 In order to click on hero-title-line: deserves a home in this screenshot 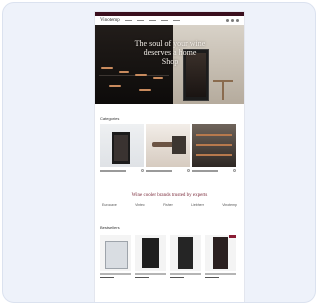, I will do `click(170, 52)`.